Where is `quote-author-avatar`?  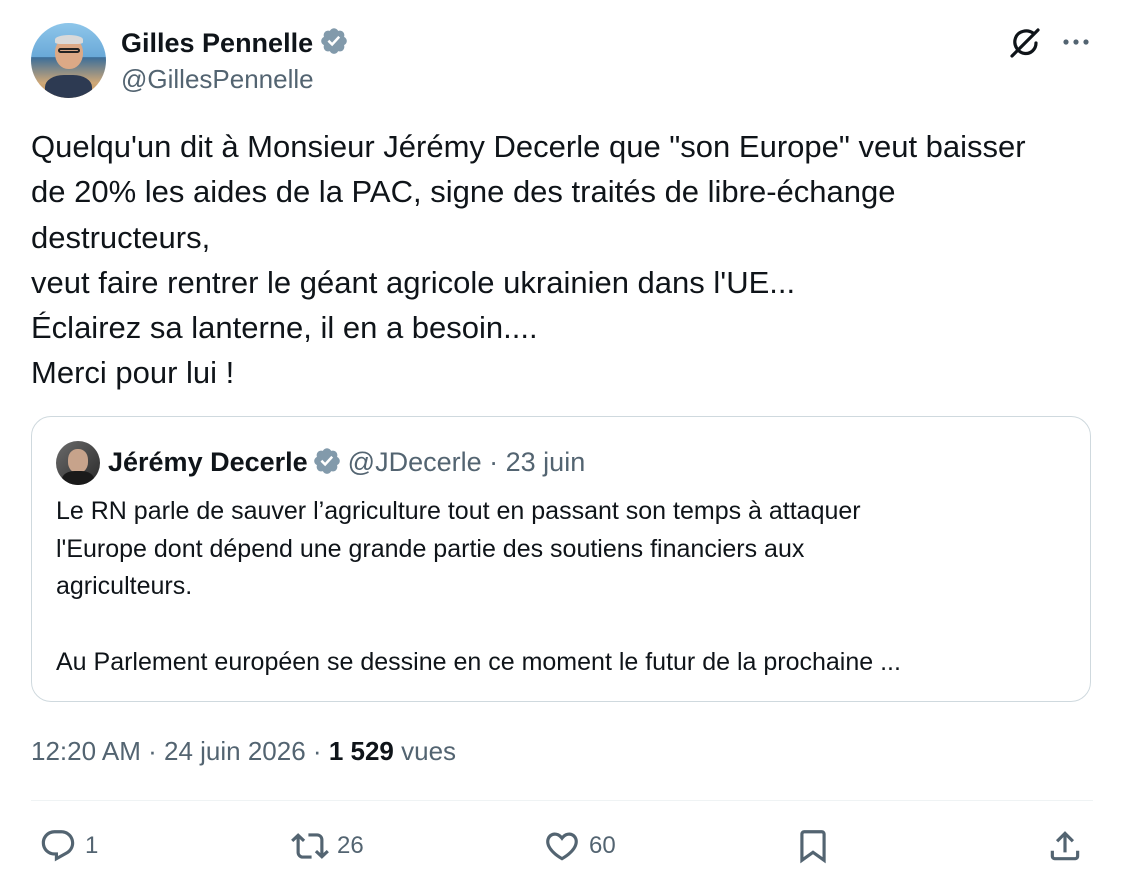
quote-author-avatar is located at coordinates (78, 463).